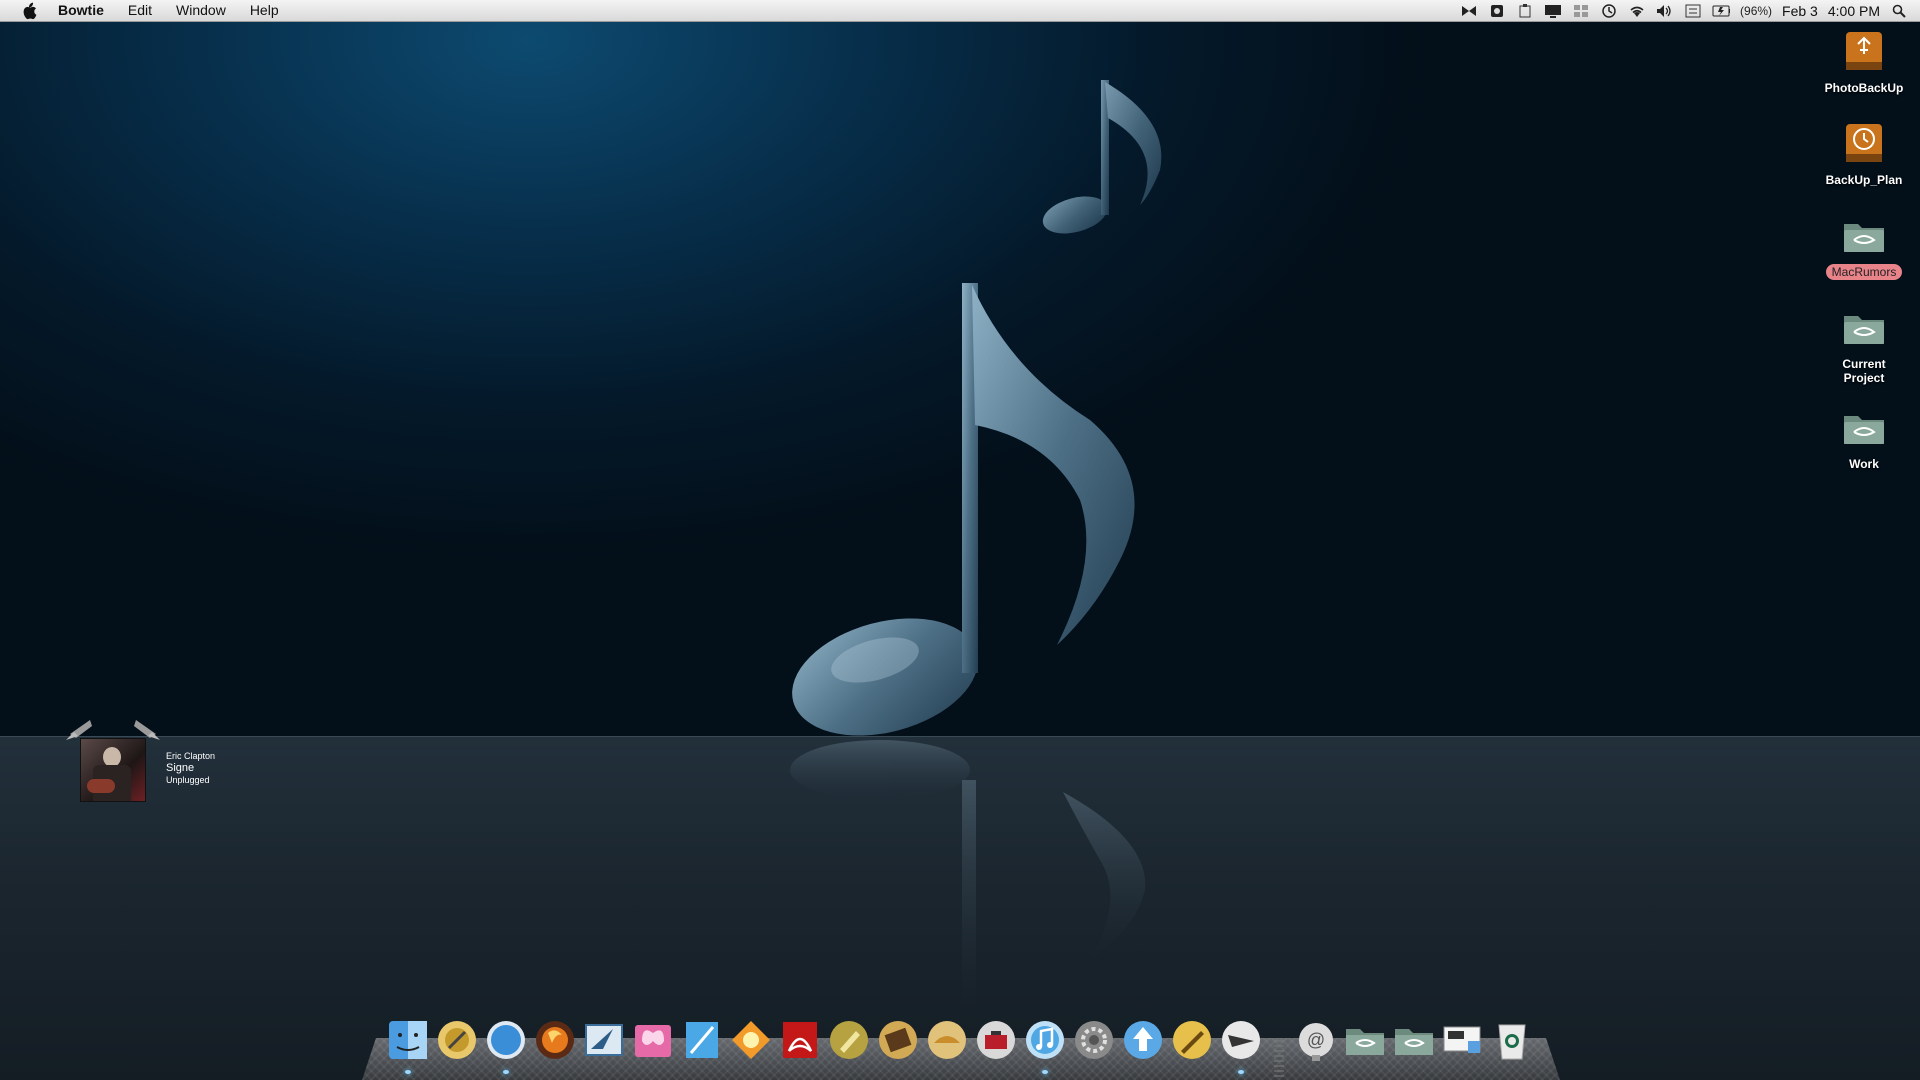  Describe the element at coordinates (1665, 11) in the screenshot. I see `volume-icon` at that location.